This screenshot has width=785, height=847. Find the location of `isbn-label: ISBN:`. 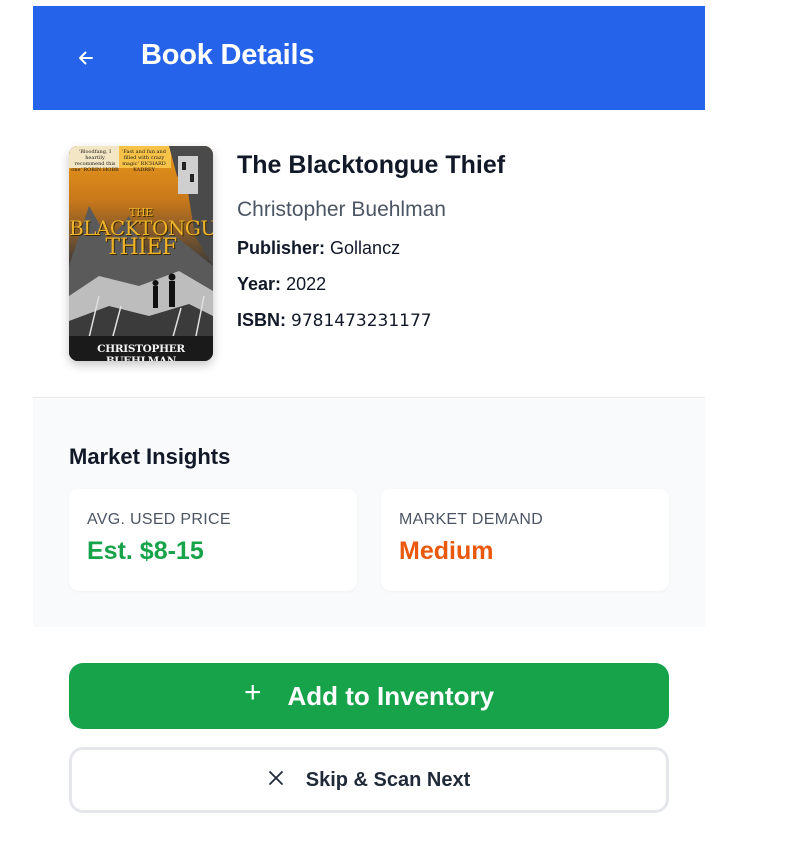

isbn-label: ISBN: is located at coordinates (261, 320).